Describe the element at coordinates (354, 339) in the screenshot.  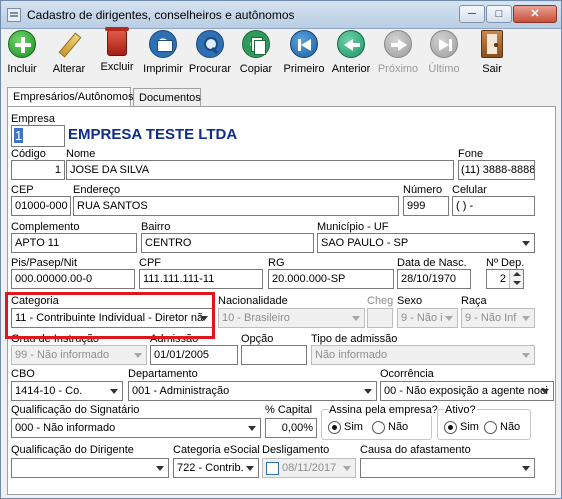
I see `tipo-admissao-label: Tipo de admissão` at that location.